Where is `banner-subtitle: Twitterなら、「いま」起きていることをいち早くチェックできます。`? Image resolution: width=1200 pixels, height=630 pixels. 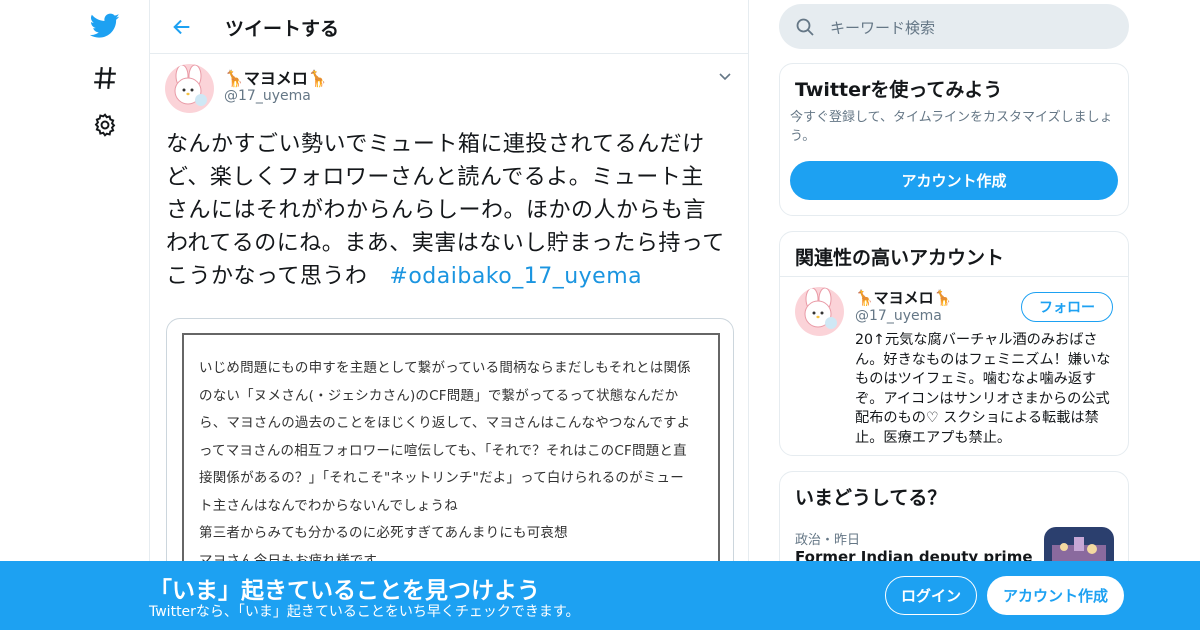
banner-subtitle: Twitterなら、「いま」起きていることをいち早くチェックできます。 is located at coordinates (364, 612).